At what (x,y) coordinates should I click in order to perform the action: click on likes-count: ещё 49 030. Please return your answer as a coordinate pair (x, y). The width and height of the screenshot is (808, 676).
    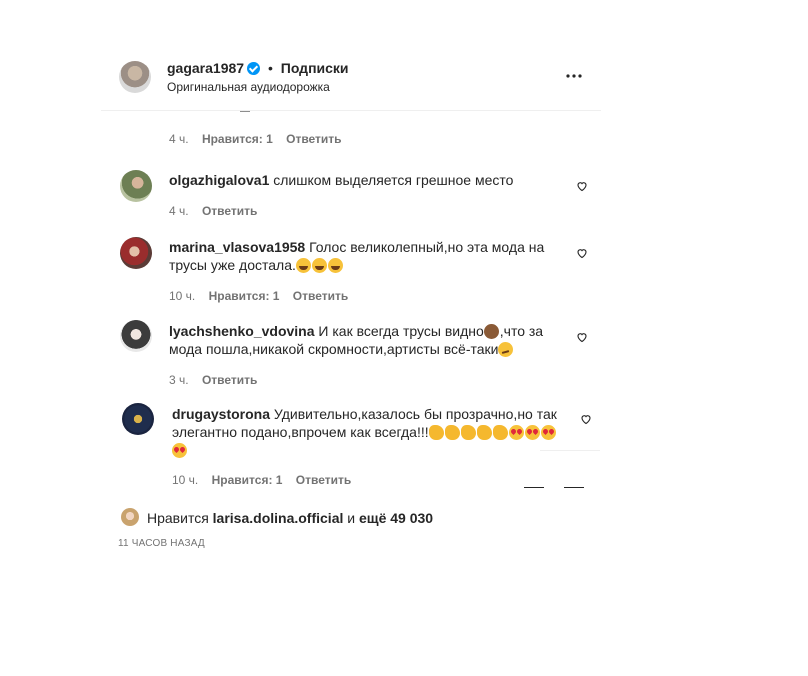
    Looking at the image, I should click on (396, 518).